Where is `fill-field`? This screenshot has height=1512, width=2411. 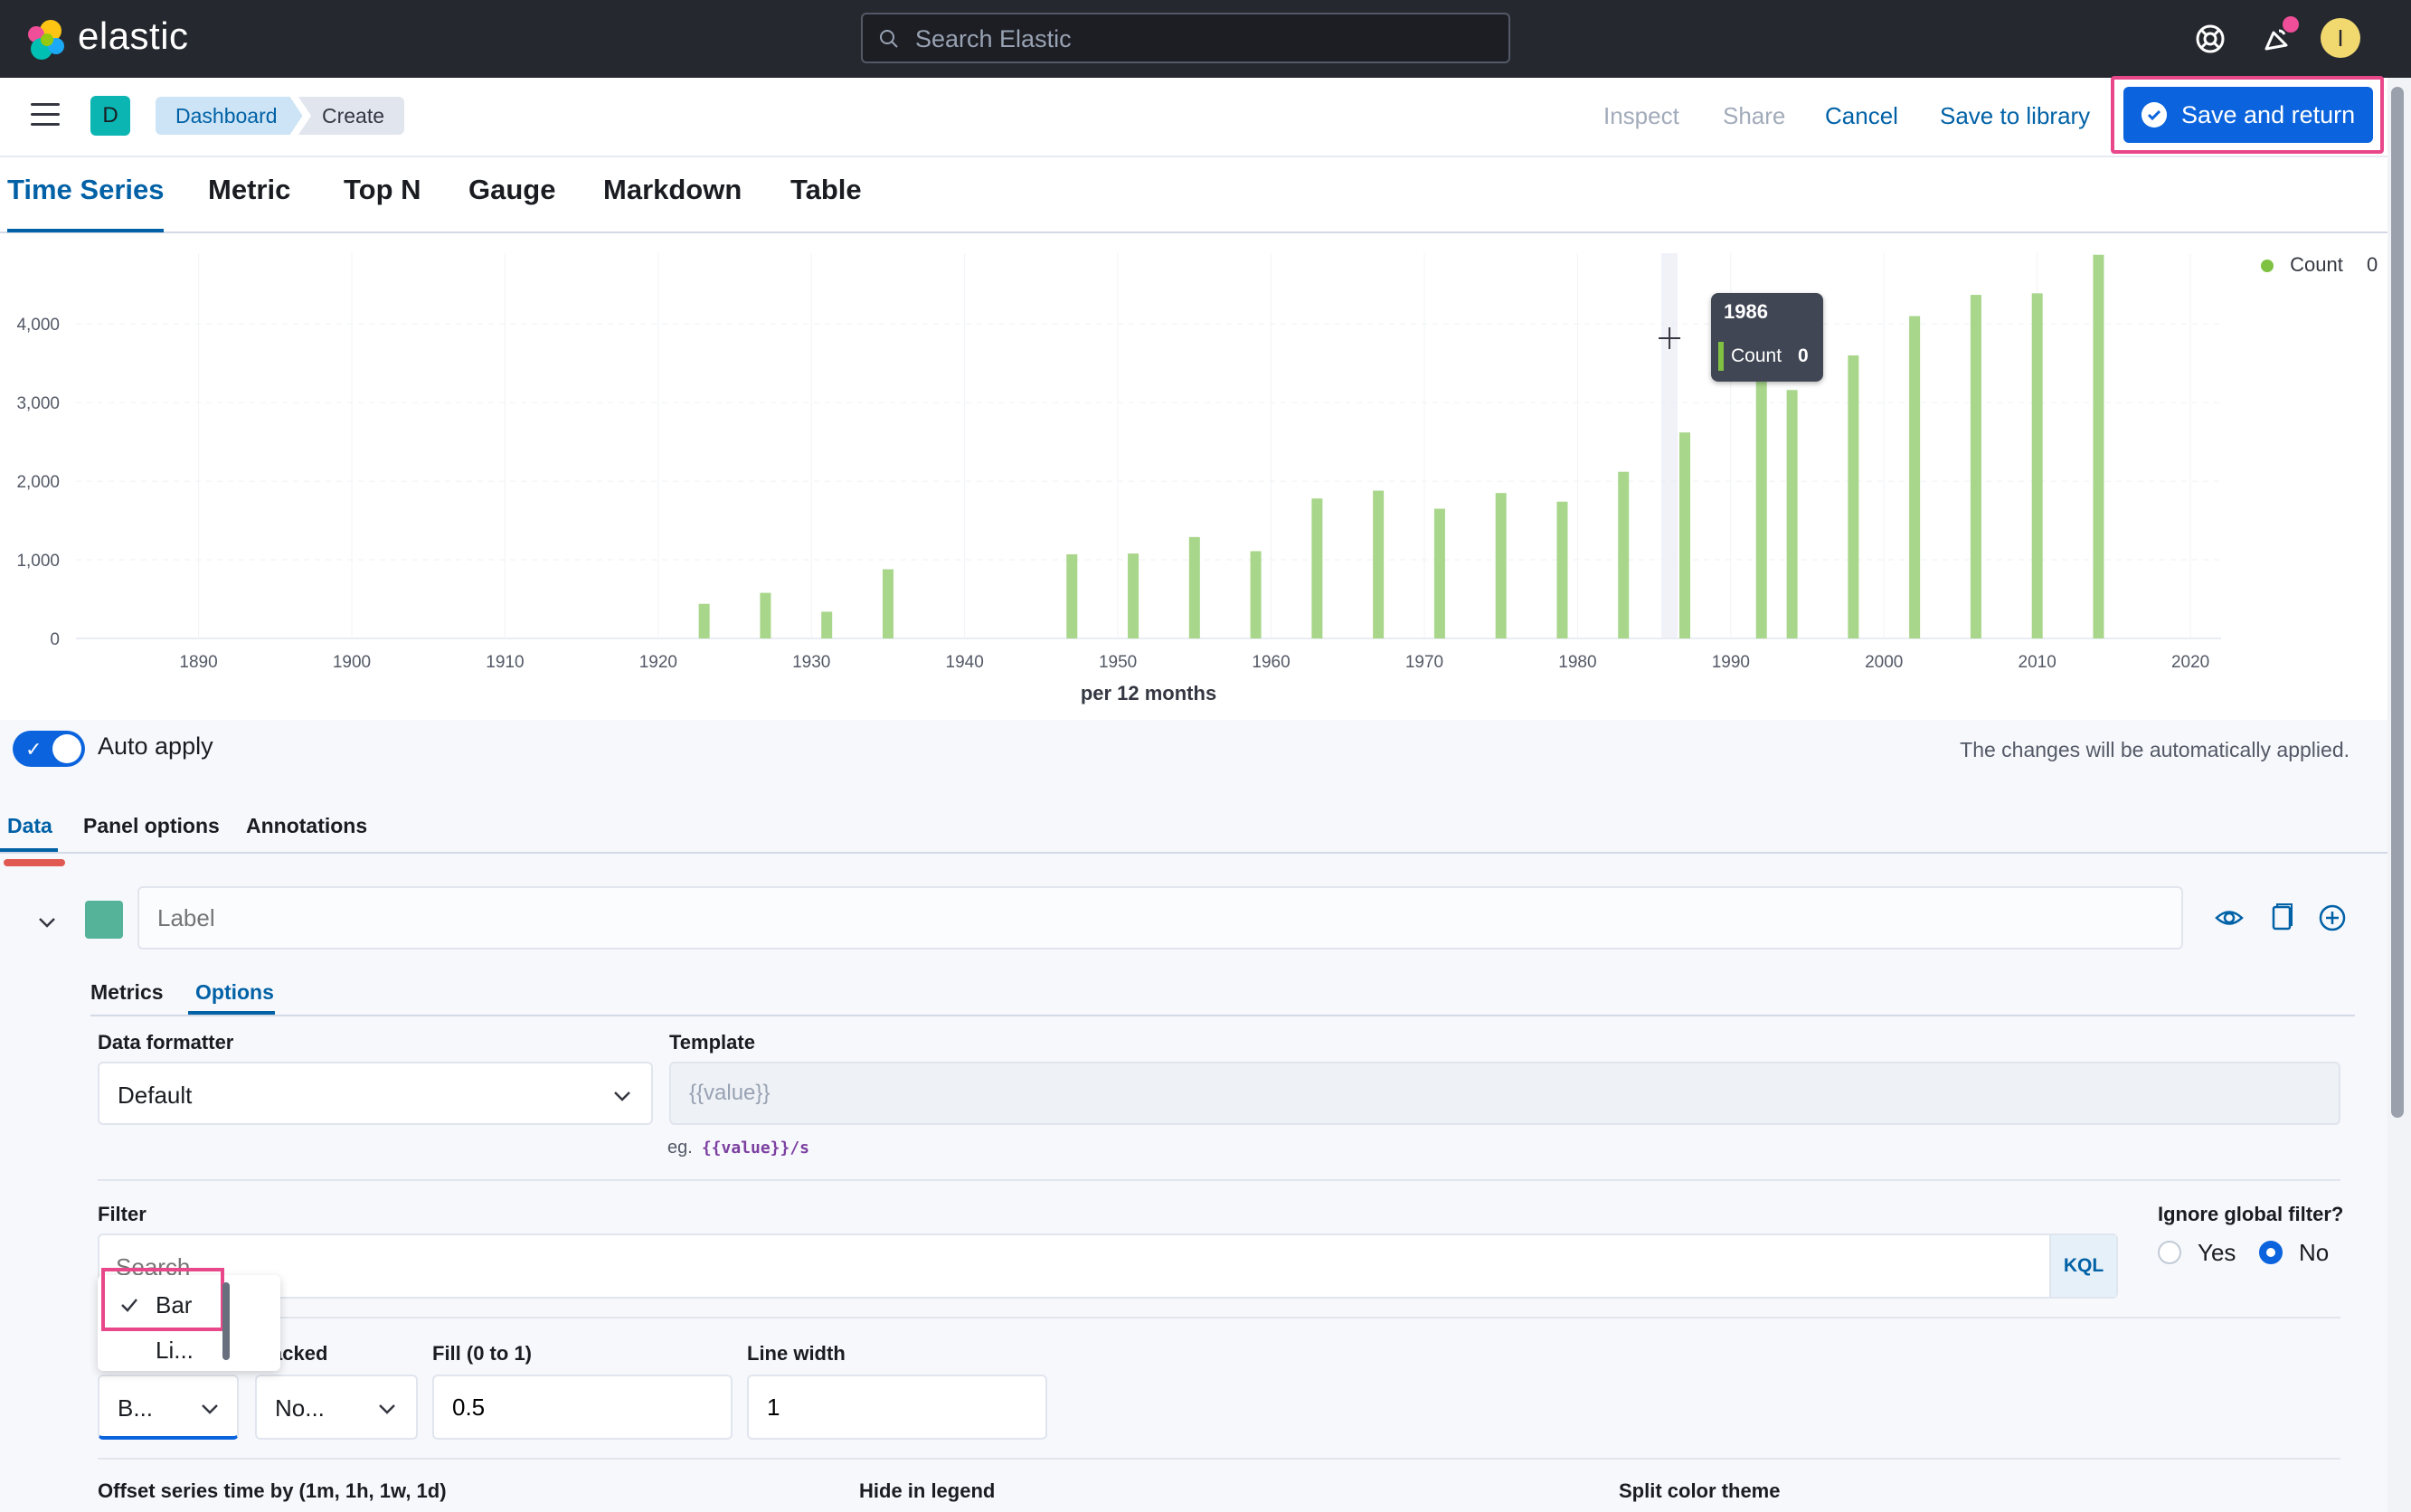
fill-field is located at coordinates (582, 1407).